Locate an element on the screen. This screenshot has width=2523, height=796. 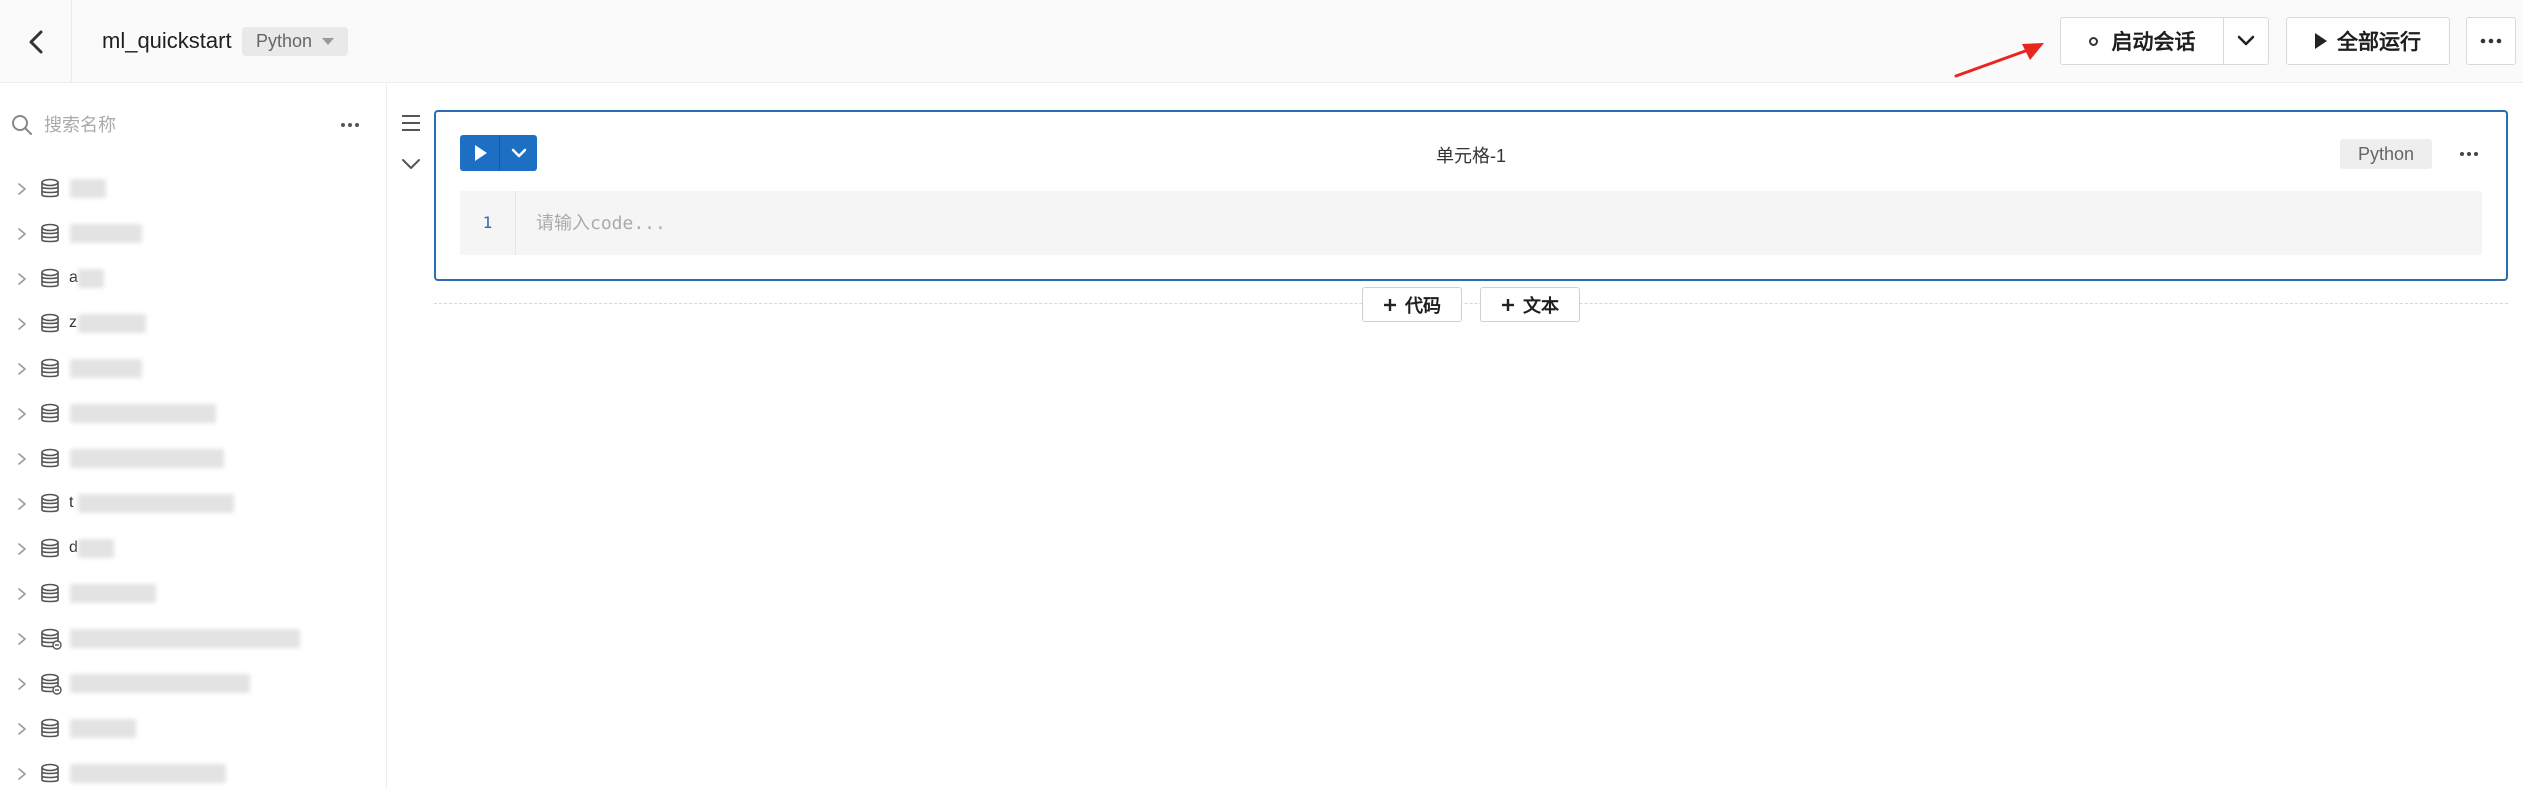
tree-item-label: d is located at coordinates (73, 547).